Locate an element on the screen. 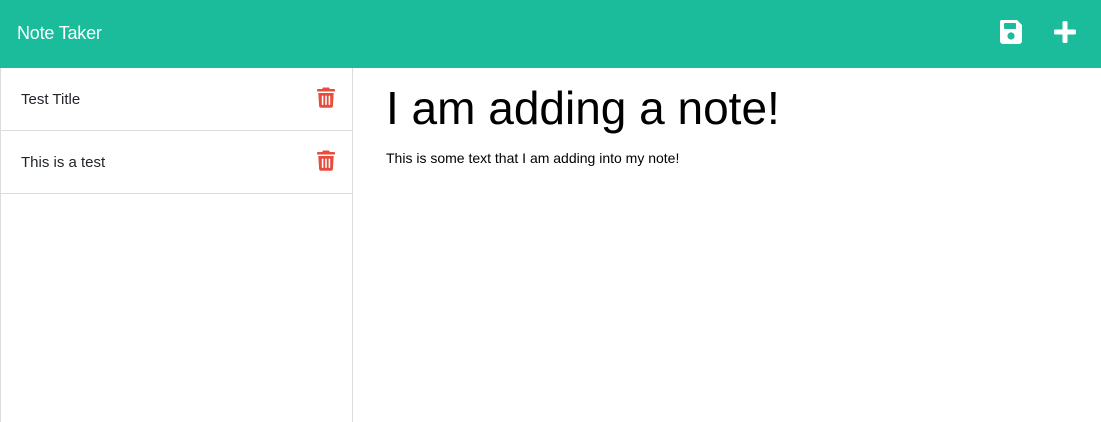  note-list-item: Test Title is located at coordinates (176, 99).